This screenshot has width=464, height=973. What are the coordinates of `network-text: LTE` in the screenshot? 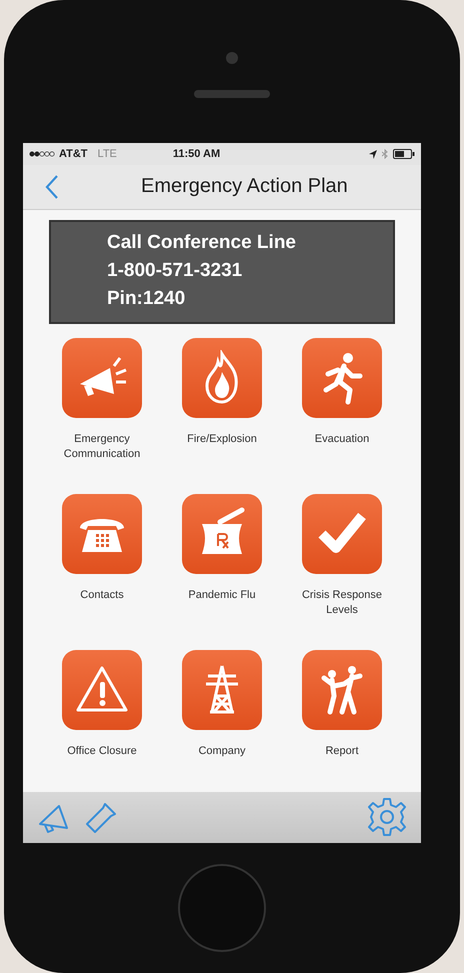 It's located at (107, 154).